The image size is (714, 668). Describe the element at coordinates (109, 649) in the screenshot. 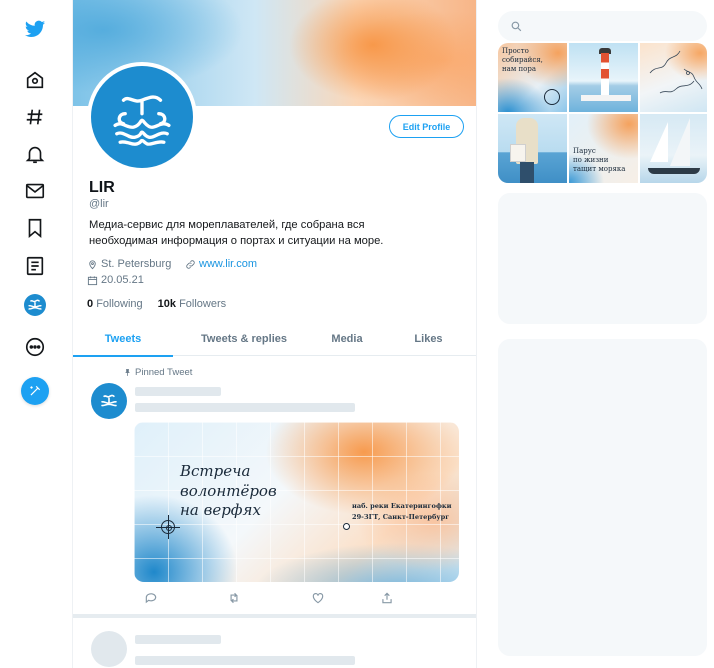

I see `loading-avatar-placeholder` at that location.